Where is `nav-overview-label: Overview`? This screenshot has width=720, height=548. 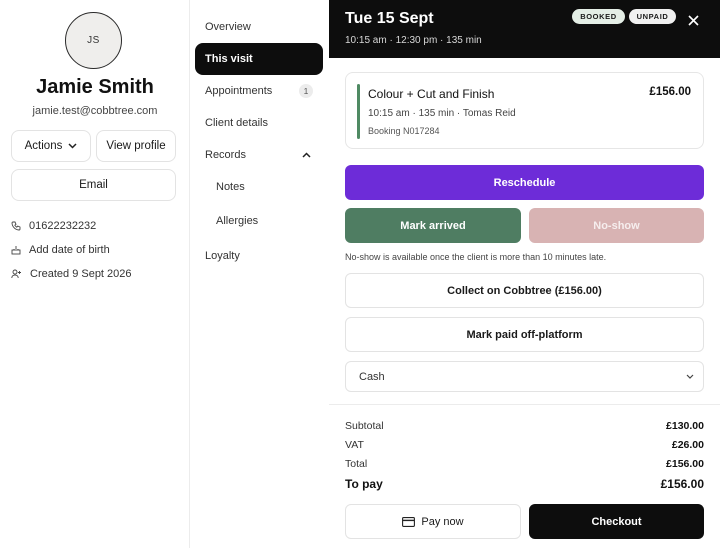
nav-overview-label: Overview is located at coordinates (228, 27).